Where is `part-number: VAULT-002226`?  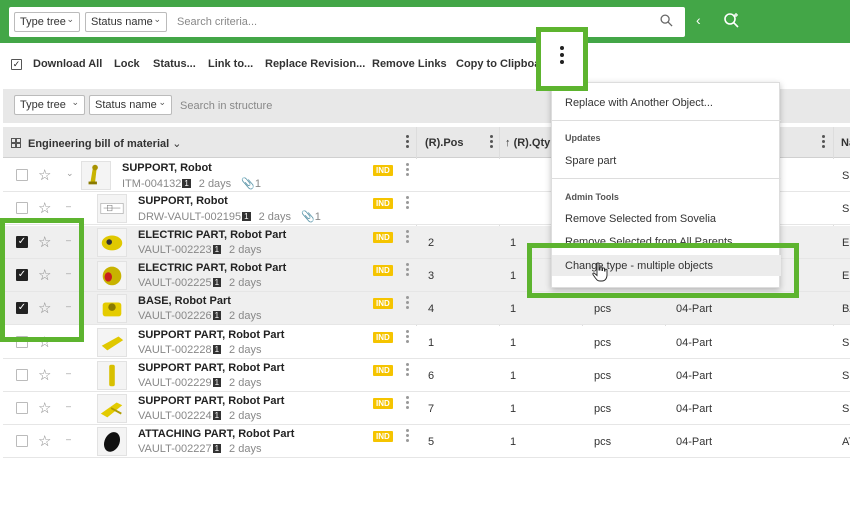 part-number: VAULT-002226 is located at coordinates (175, 316).